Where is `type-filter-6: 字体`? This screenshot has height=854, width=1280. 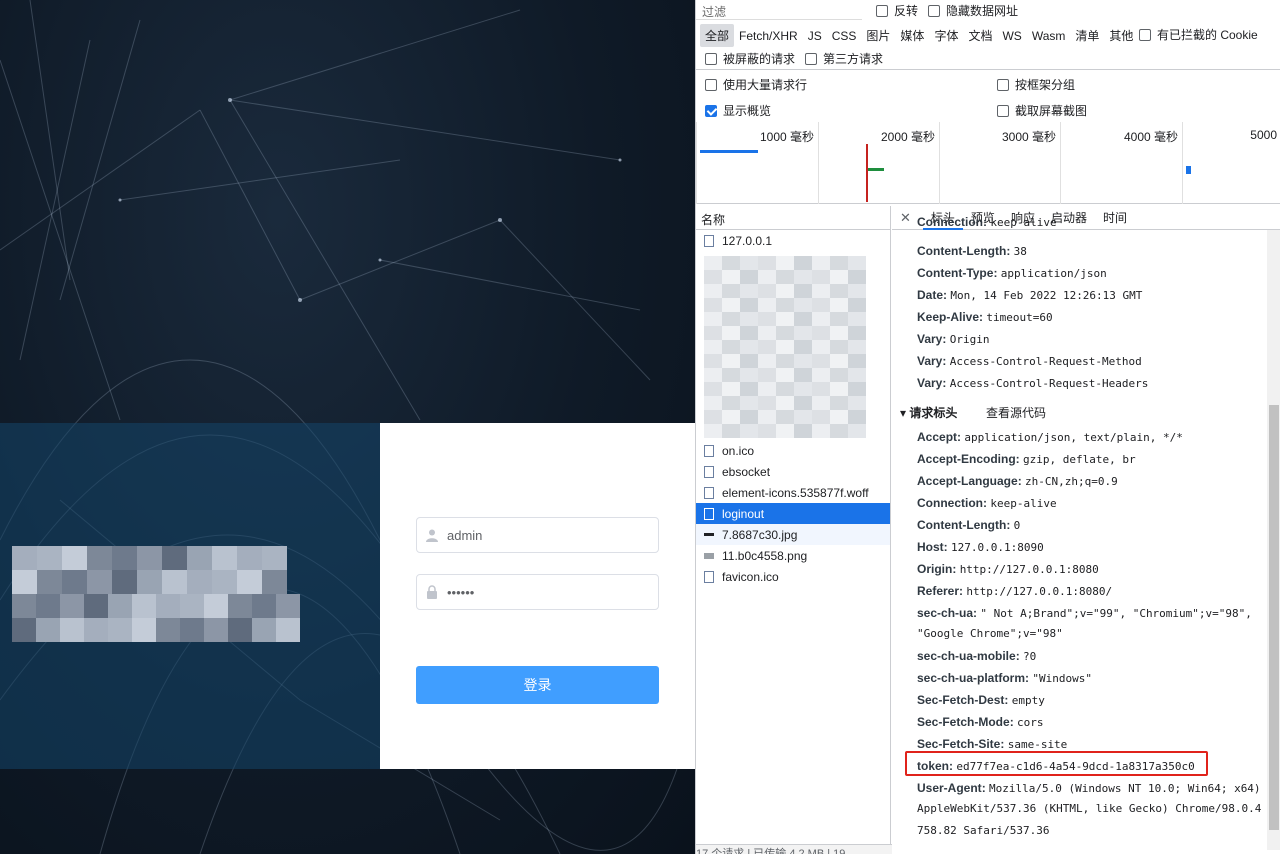 type-filter-6: 字体 is located at coordinates (946, 35).